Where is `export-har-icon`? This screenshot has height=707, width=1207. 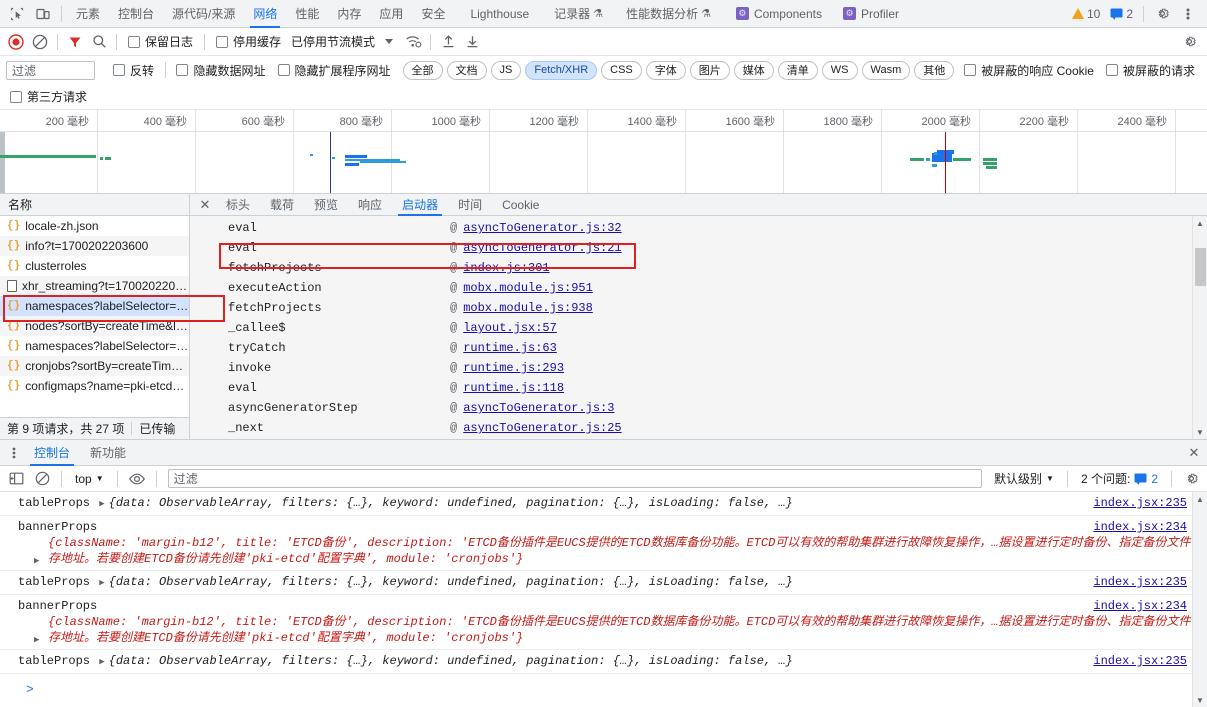
export-har-icon is located at coordinates (472, 42).